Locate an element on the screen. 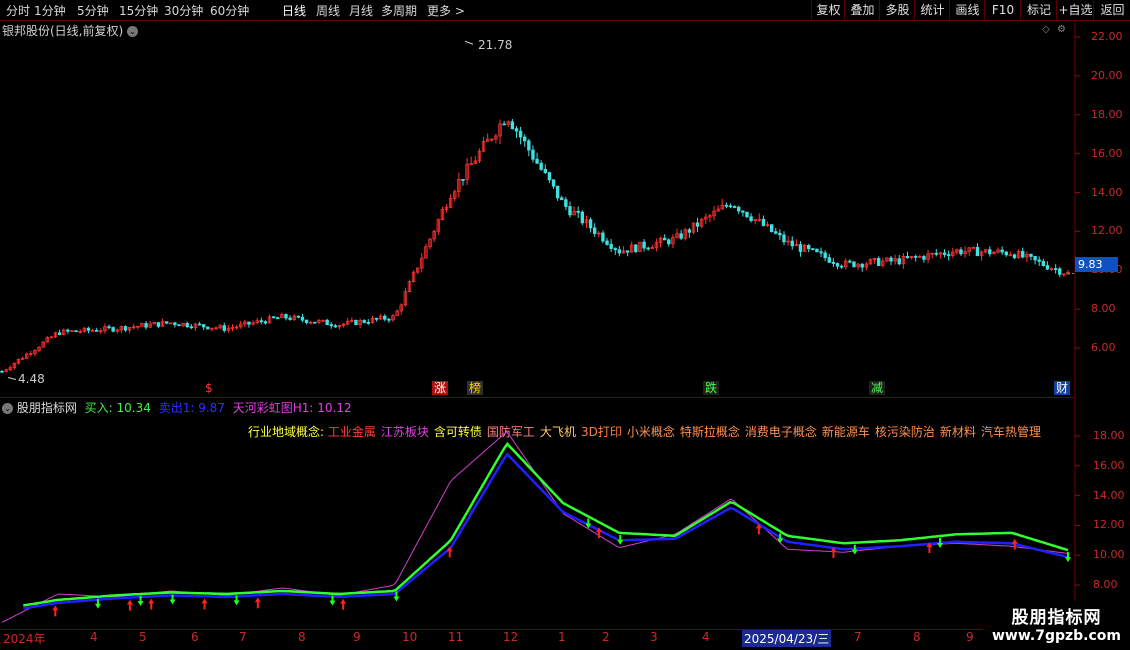 This screenshot has width=1130, height=650. high-marker is located at coordinates (469, 42).